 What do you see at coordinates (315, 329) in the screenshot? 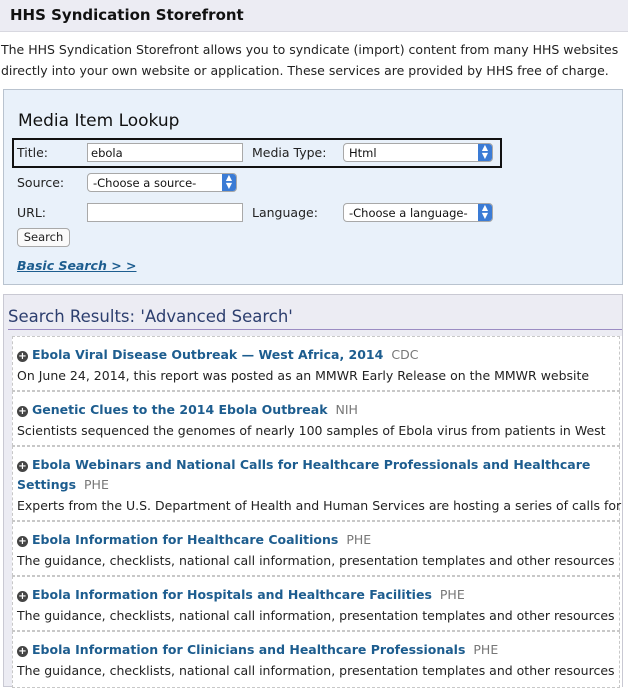
I see `divider` at bounding box center [315, 329].